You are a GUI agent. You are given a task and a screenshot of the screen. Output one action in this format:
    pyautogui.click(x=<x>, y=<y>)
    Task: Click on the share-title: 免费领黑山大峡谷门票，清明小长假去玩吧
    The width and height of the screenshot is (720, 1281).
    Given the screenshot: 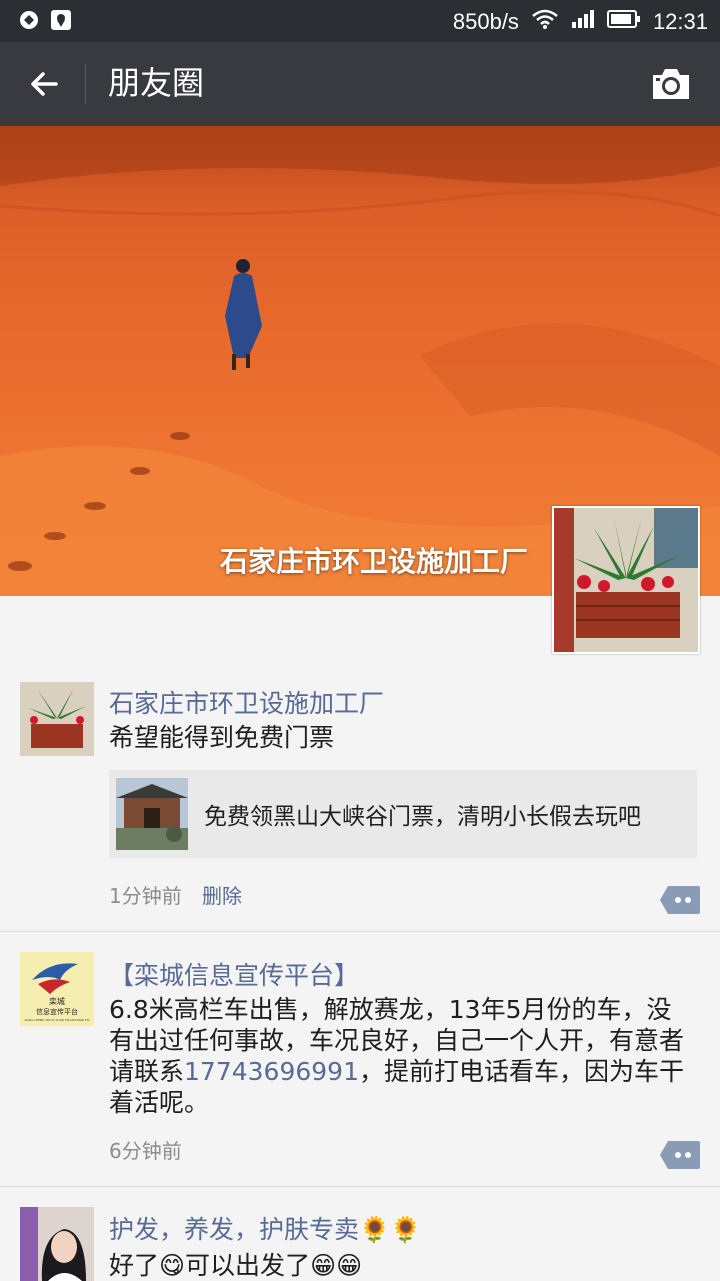 What is the action you would take?
    pyautogui.click(x=422, y=817)
    